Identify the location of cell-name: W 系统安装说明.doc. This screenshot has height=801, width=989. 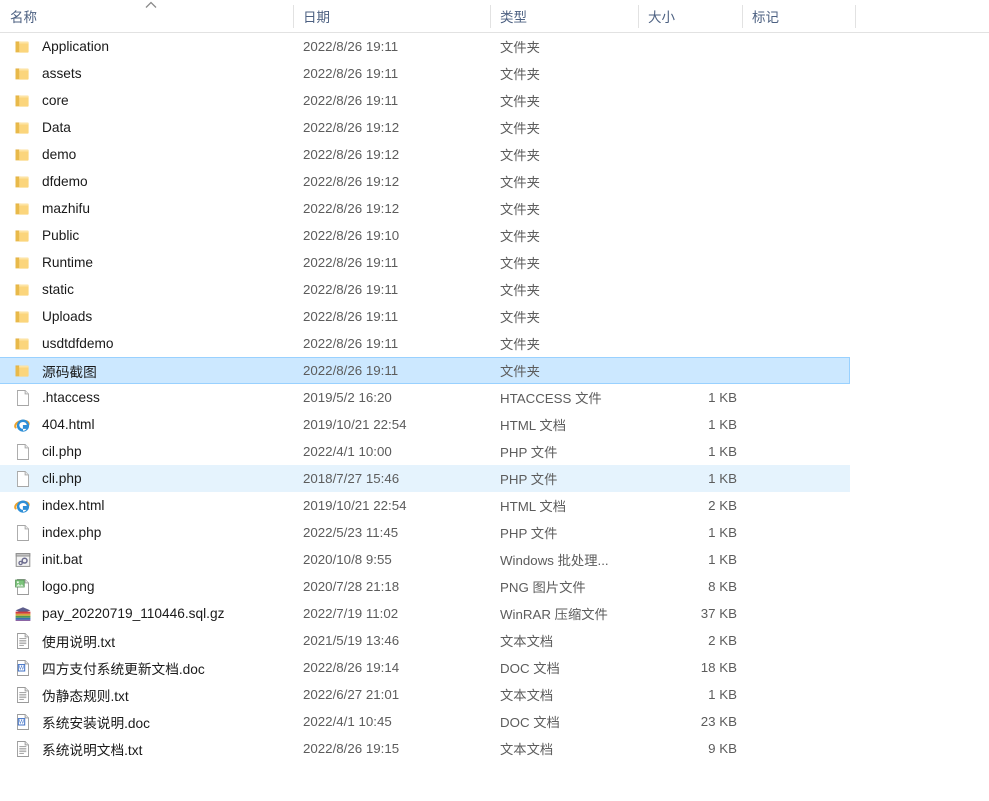
(150, 721).